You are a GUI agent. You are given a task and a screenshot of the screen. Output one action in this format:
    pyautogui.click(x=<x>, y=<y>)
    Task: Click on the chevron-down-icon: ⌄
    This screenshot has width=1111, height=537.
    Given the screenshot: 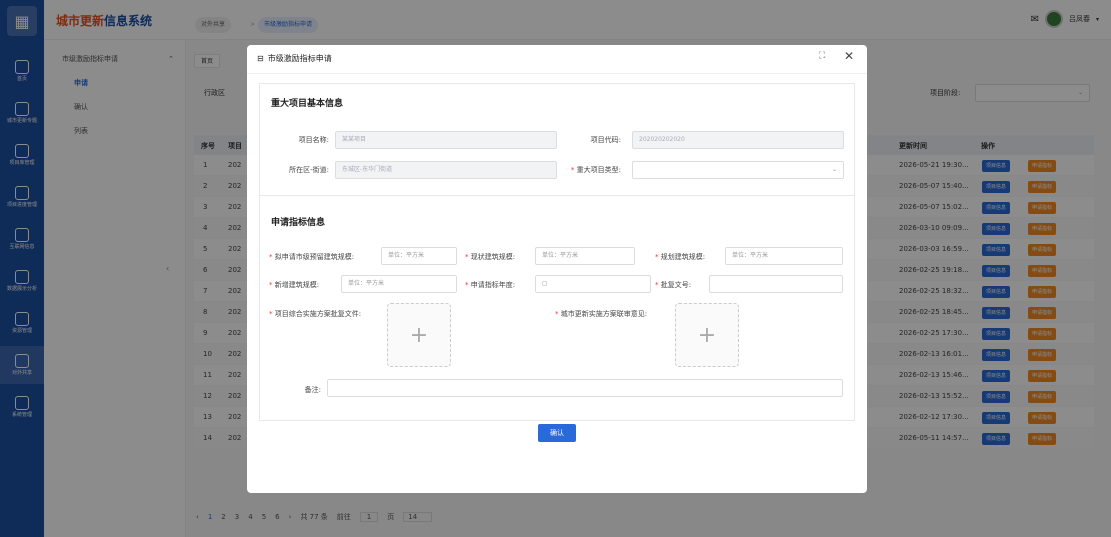 What is the action you would take?
    pyautogui.click(x=834, y=169)
    